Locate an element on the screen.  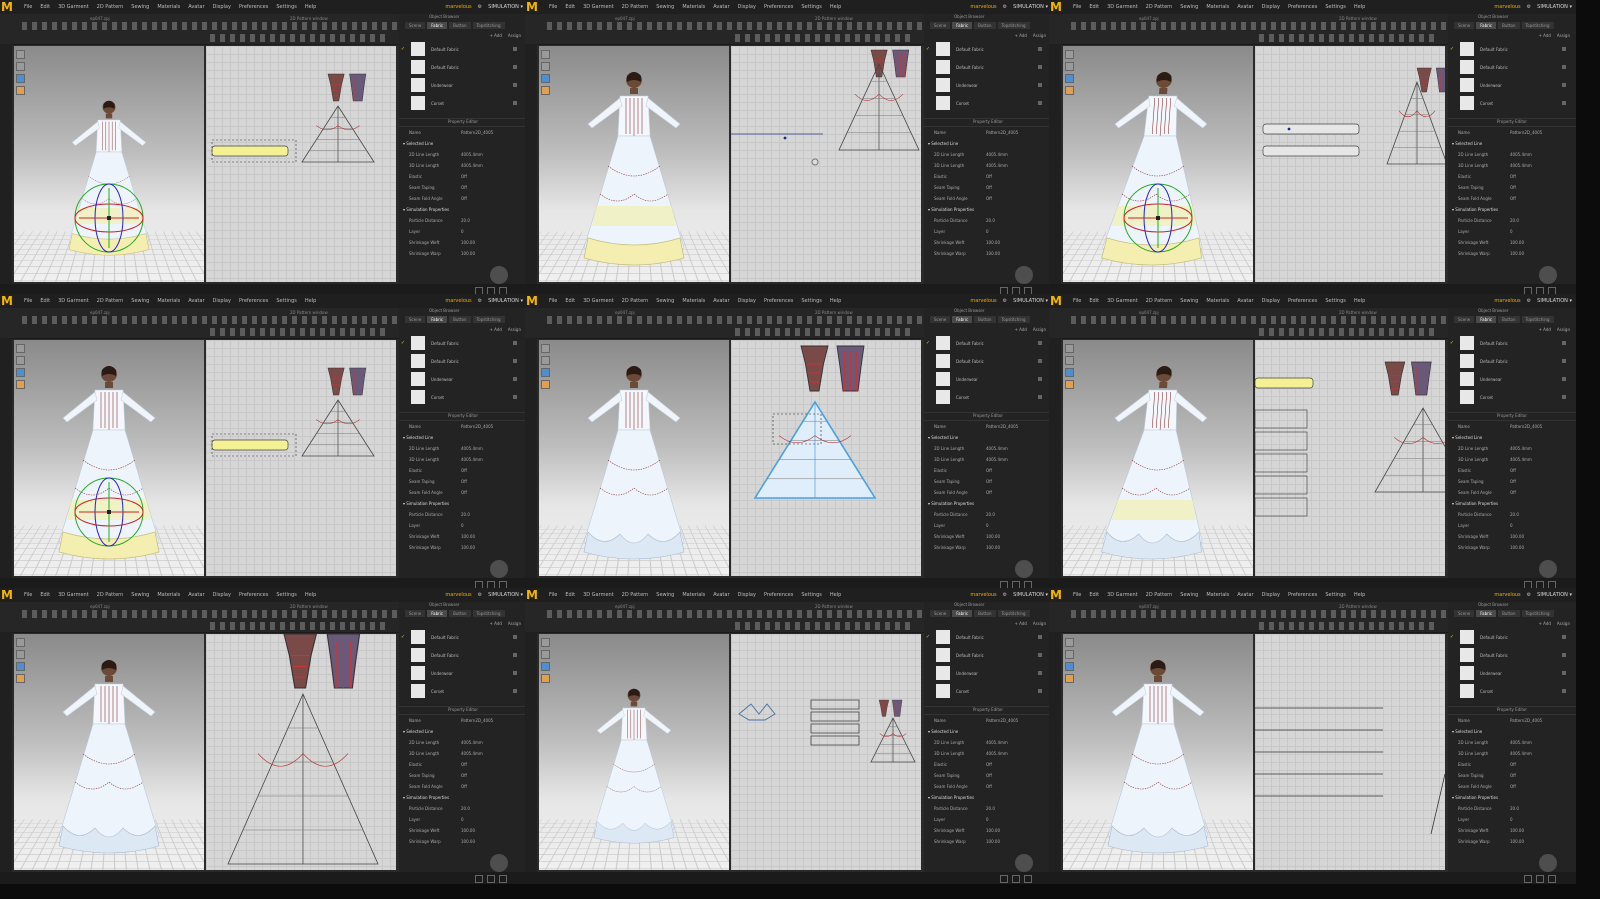
avatar-tool-icon is located at coordinates (545, 642).